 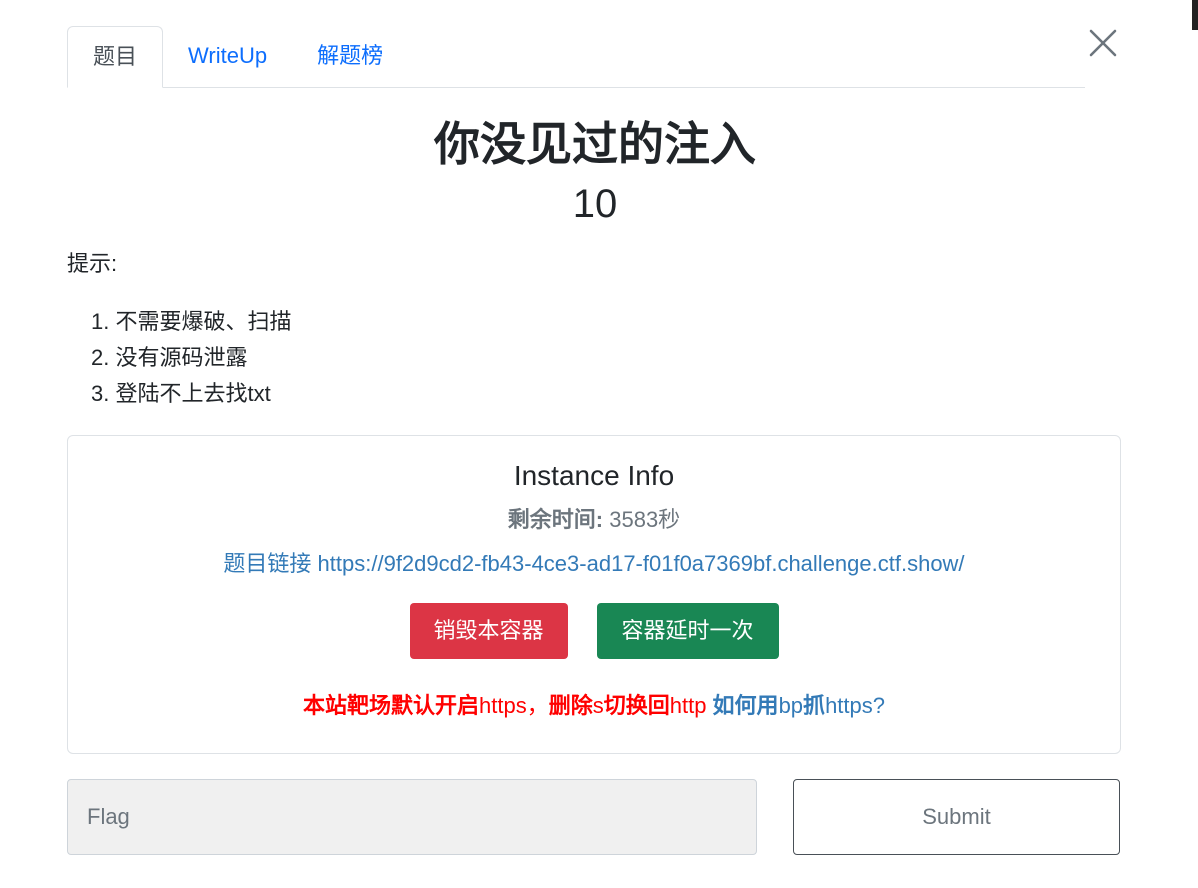 What do you see at coordinates (555, 519) in the screenshot?
I see `remaining-time-label: 剩余时间:` at bounding box center [555, 519].